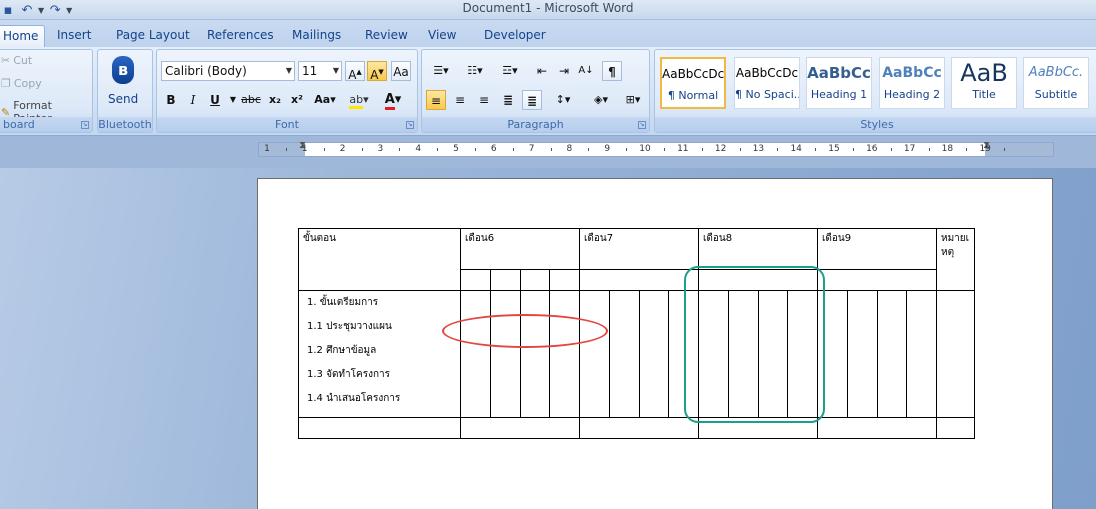 This screenshot has width=1096, height=509. Describe the element at coordinates (251, 100) in the screenshot. I see `strikethrough-icon: abc` at that location.